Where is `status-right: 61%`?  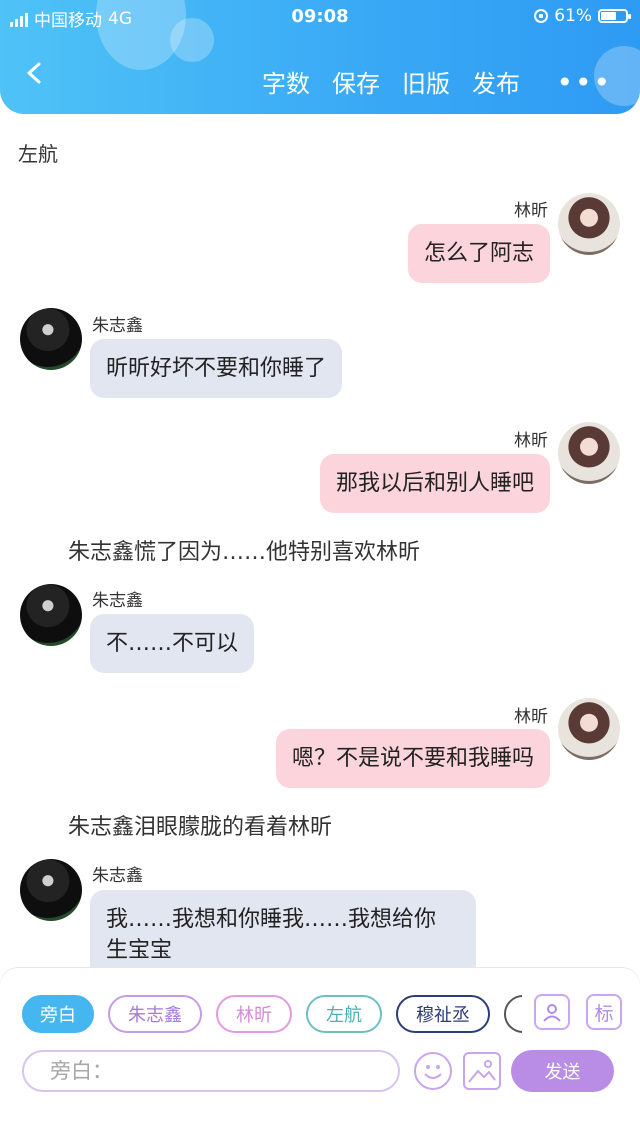 status-right: 61% is located at coordinates (582, 16).